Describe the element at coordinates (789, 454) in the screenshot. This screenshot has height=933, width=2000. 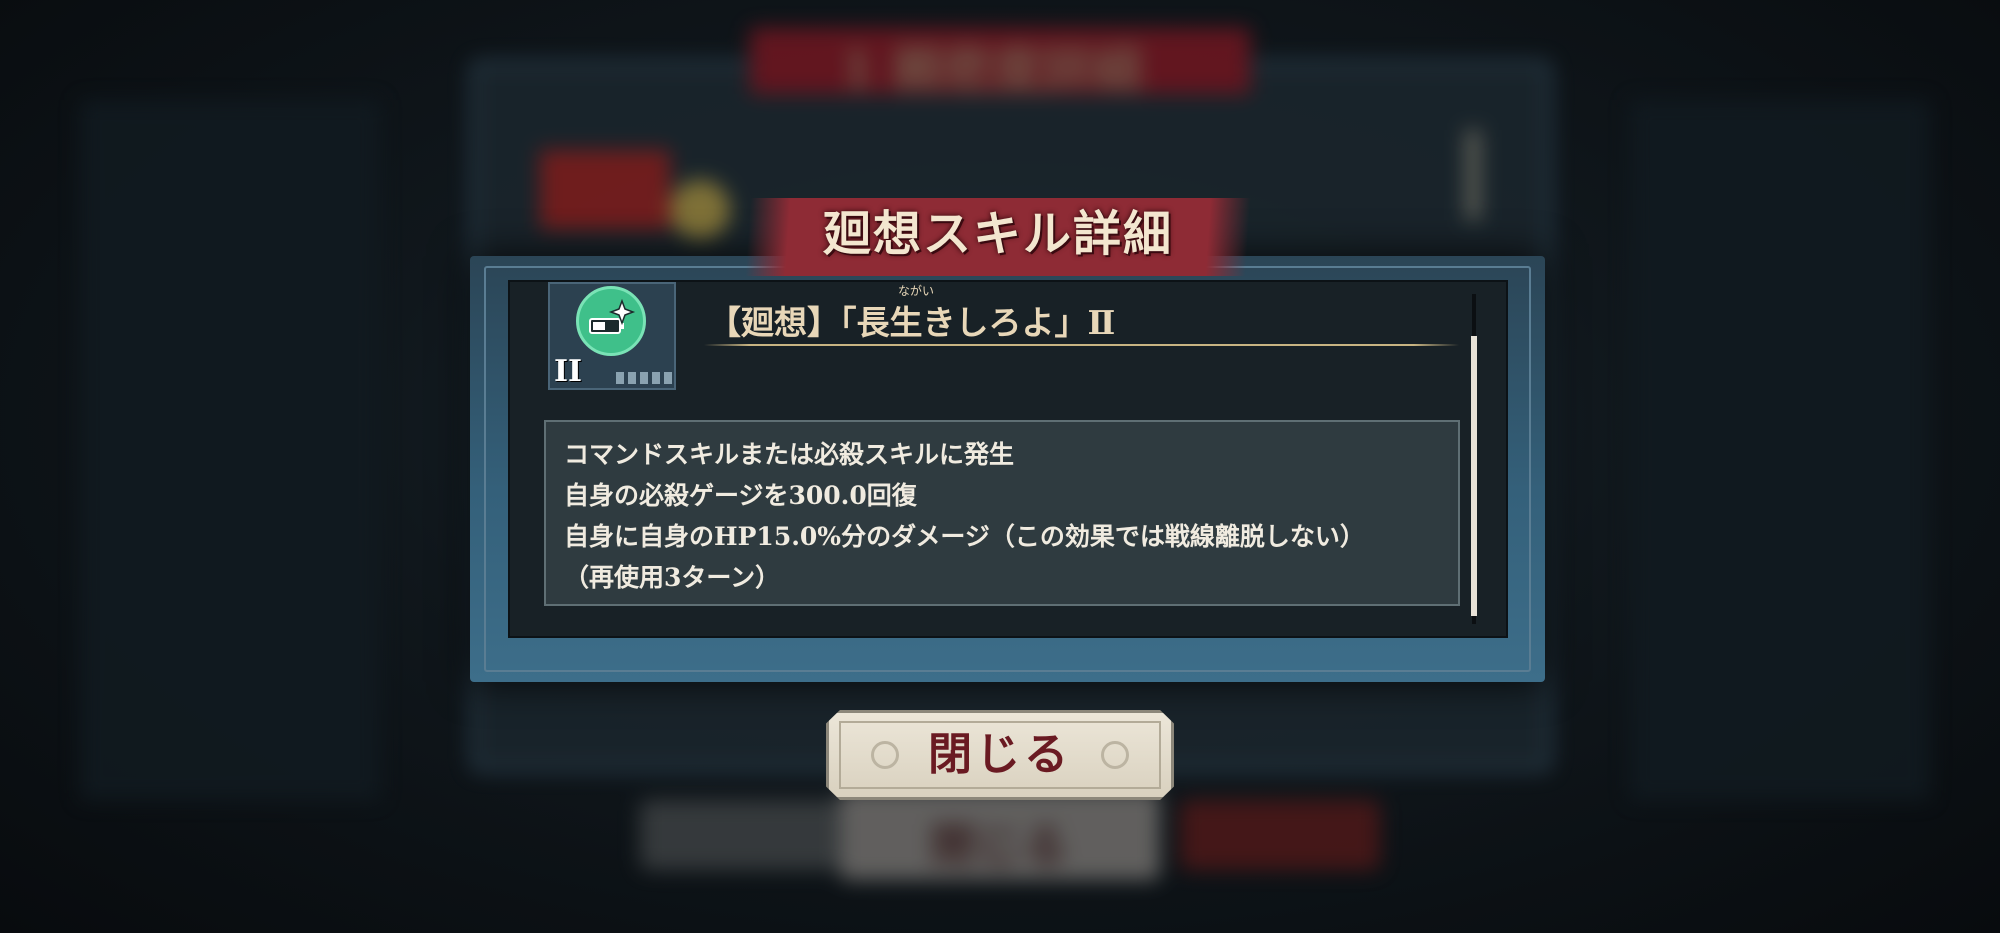
I see `description-line: コマンドスキルまたは必殺スキルに発生` at that location.